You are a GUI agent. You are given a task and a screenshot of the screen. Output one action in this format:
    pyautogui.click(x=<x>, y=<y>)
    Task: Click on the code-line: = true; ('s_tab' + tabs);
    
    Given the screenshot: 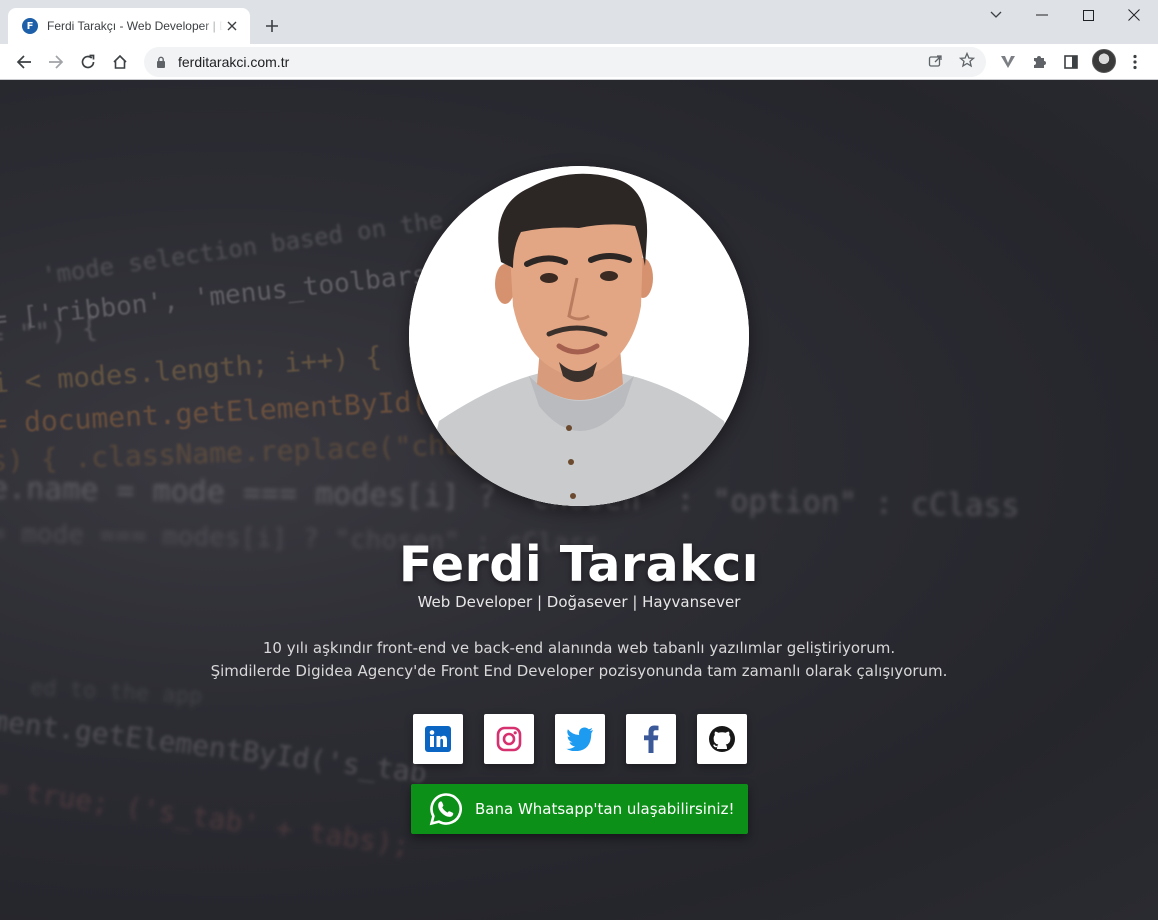 What is the action you would take?
    pyautogui.click(x=206, y=816)
    